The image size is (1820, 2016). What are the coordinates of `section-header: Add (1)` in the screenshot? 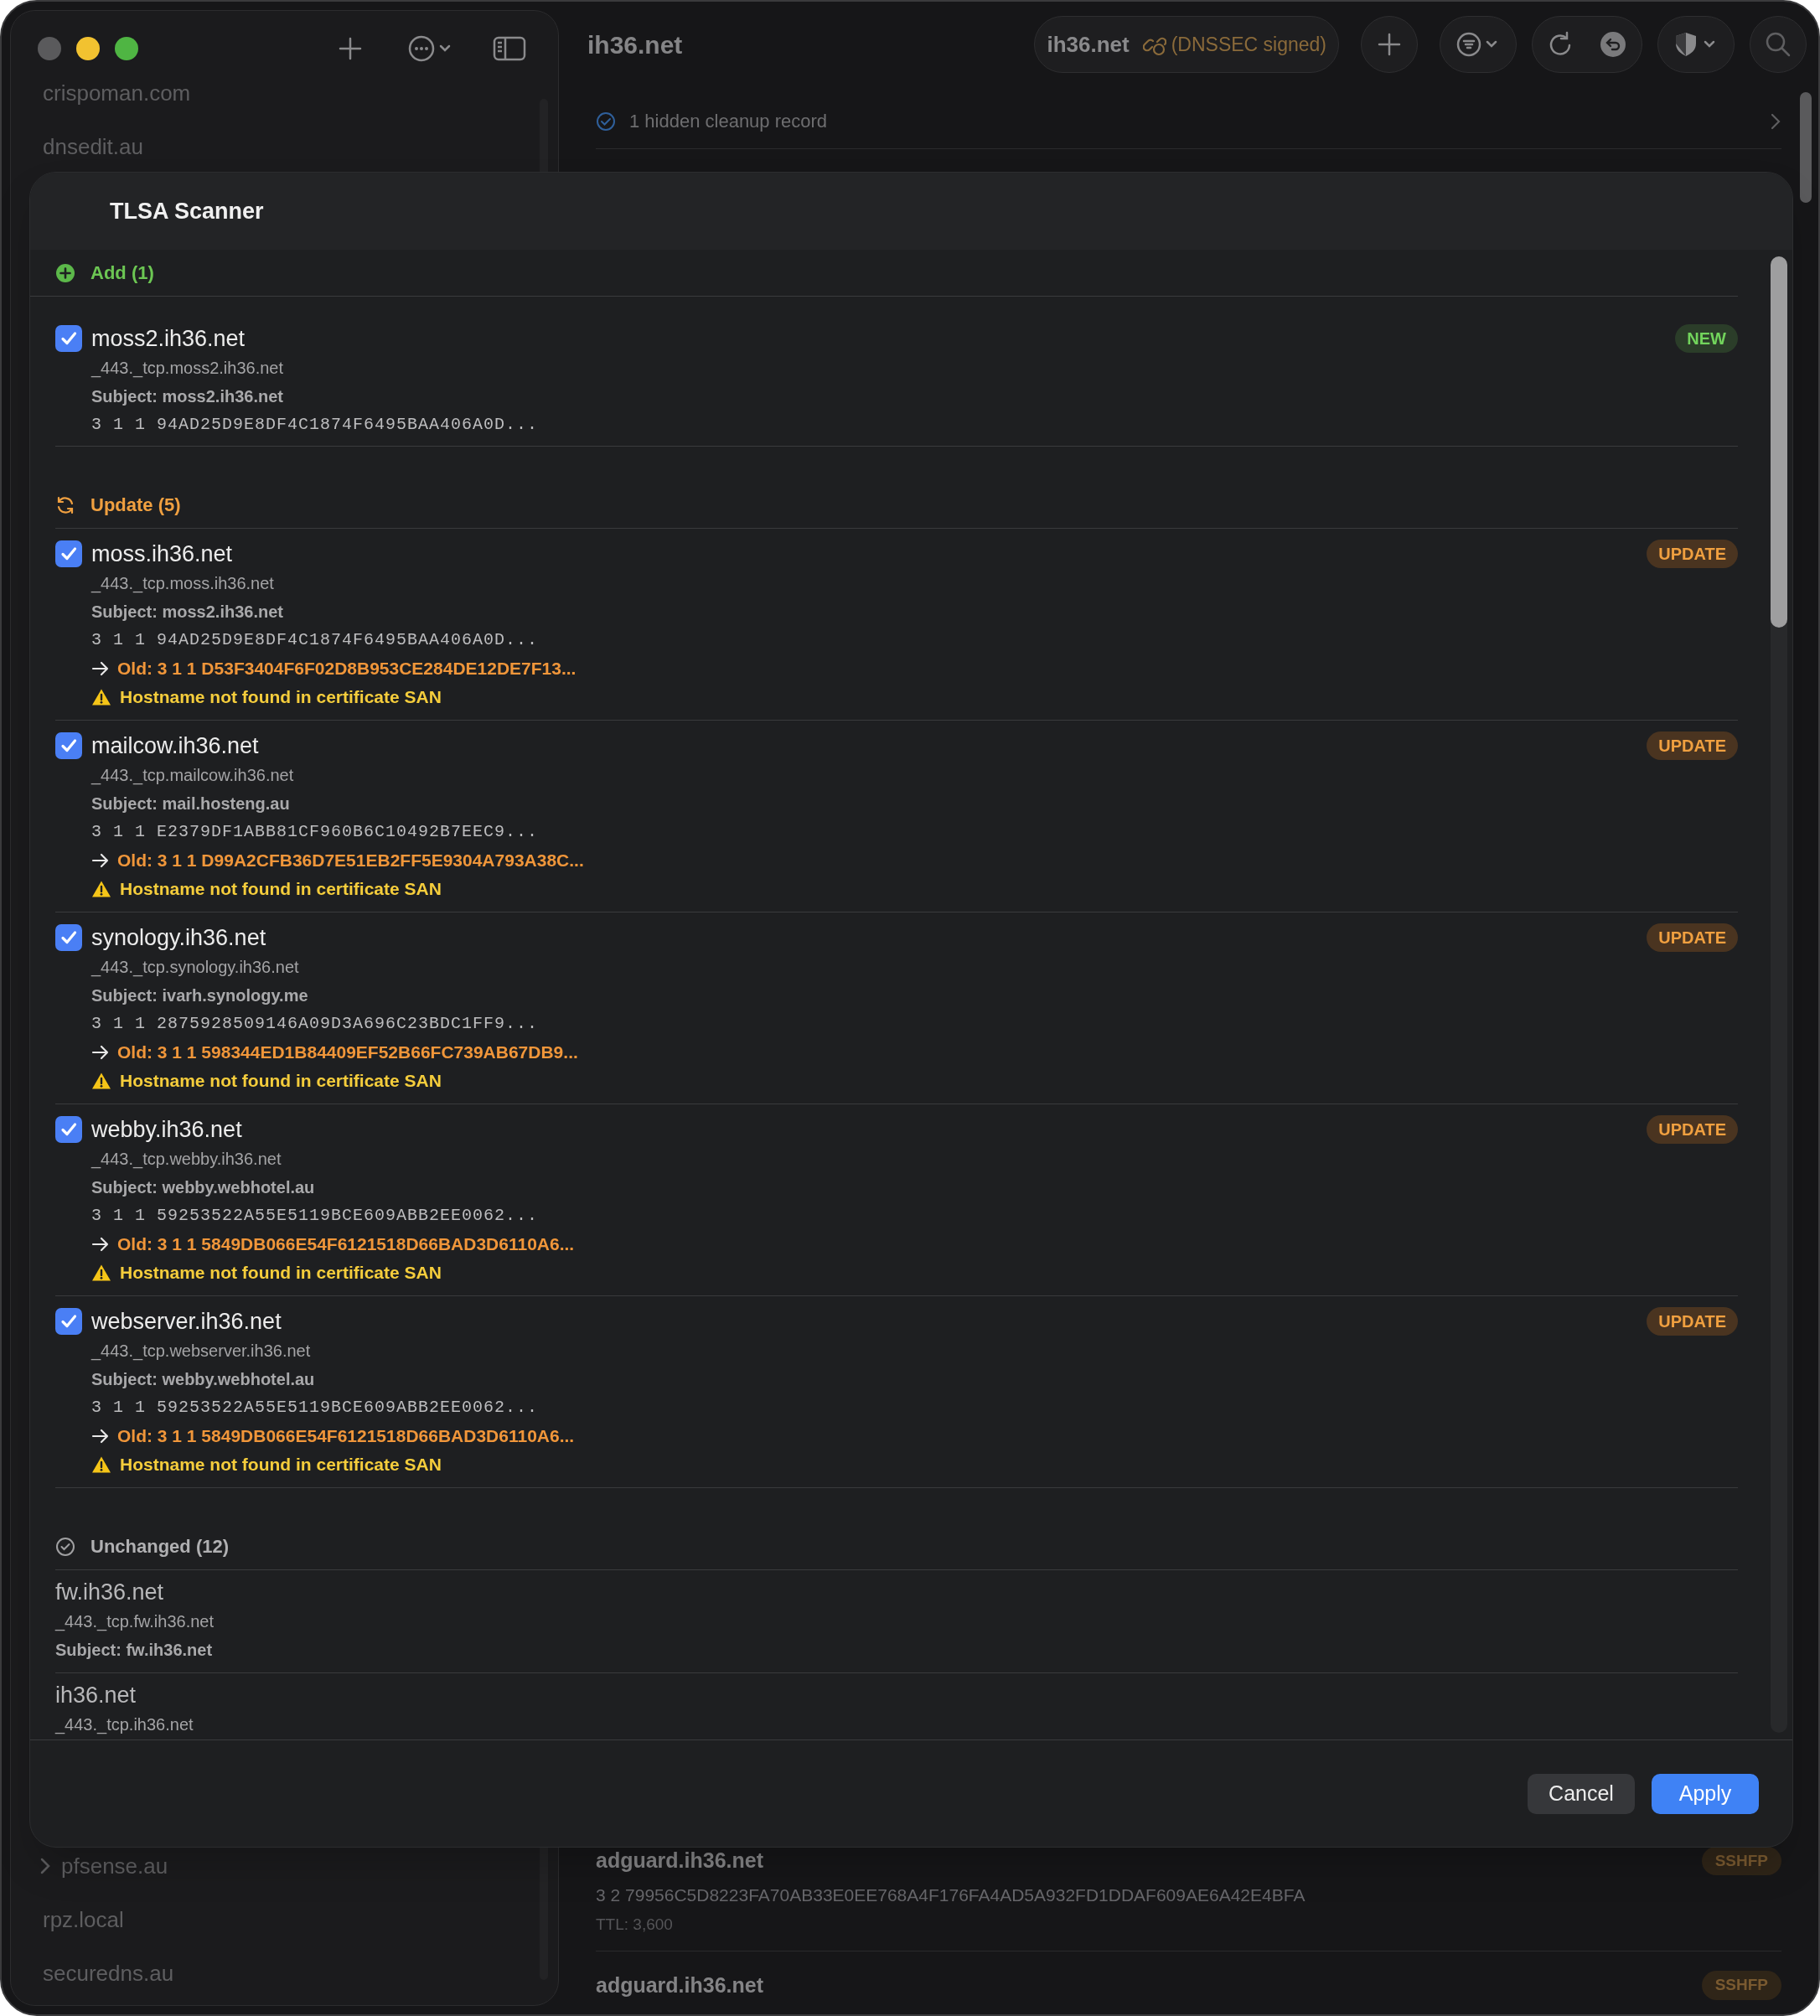 It's located at (122, 273).